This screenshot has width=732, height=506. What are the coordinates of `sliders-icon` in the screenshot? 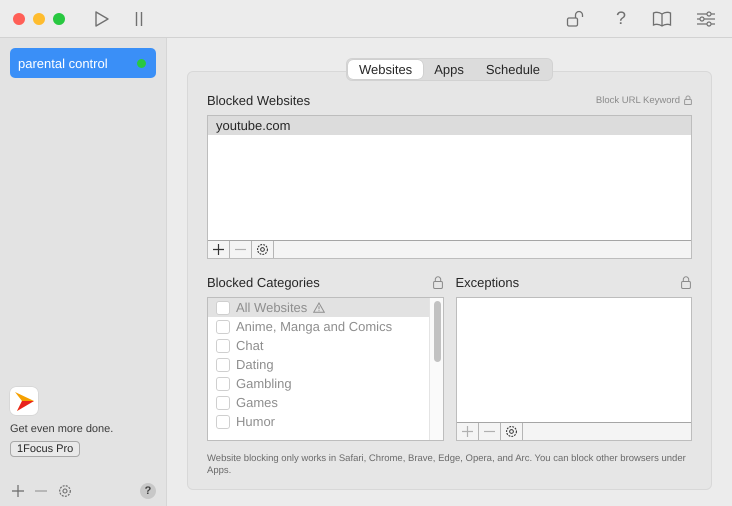 It's located at (706, 18).